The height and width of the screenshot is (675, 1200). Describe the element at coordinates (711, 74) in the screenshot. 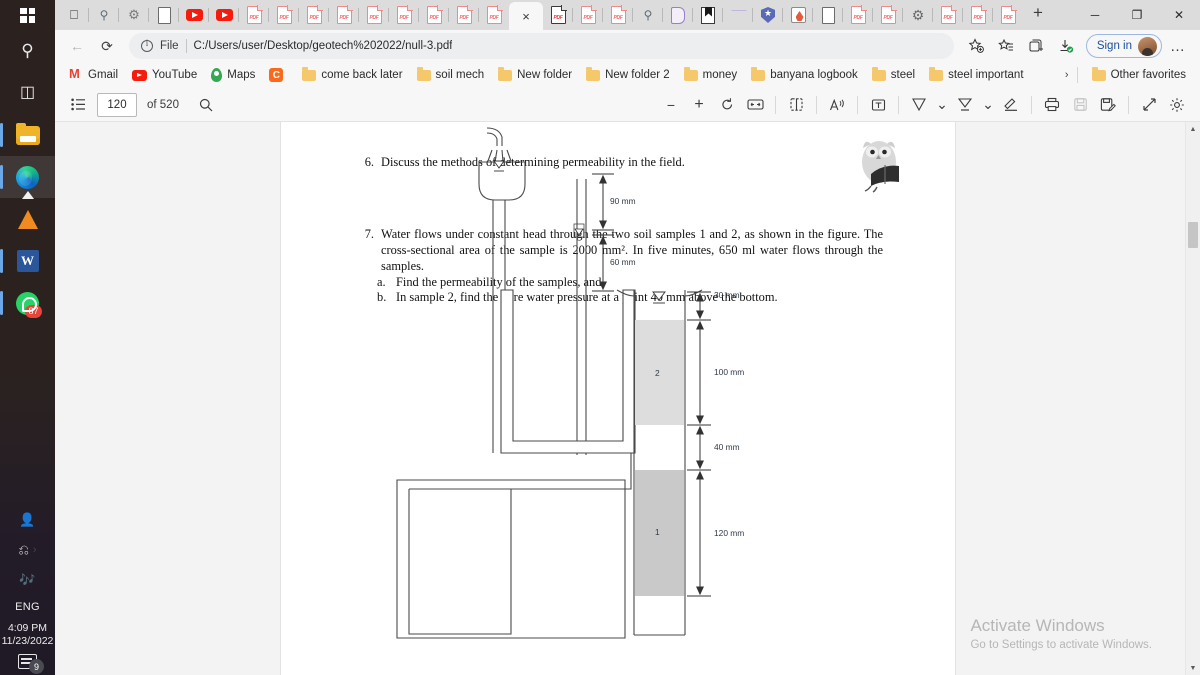

I see `bookmark-money: money` at that location.